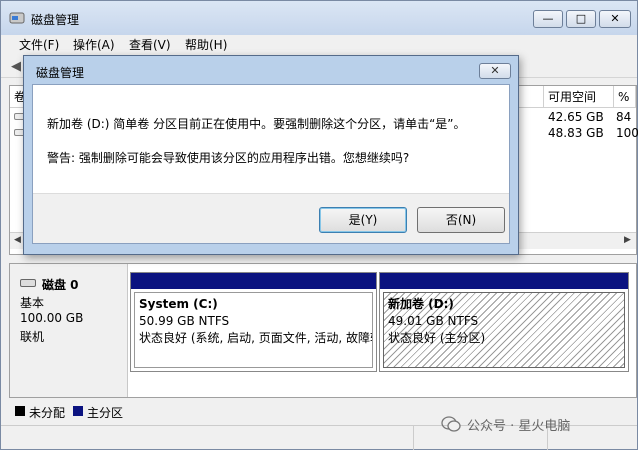  Describe the element at coordinates (178, 304) in the screenshot. I see `partition-name: System (C:)` at that location.